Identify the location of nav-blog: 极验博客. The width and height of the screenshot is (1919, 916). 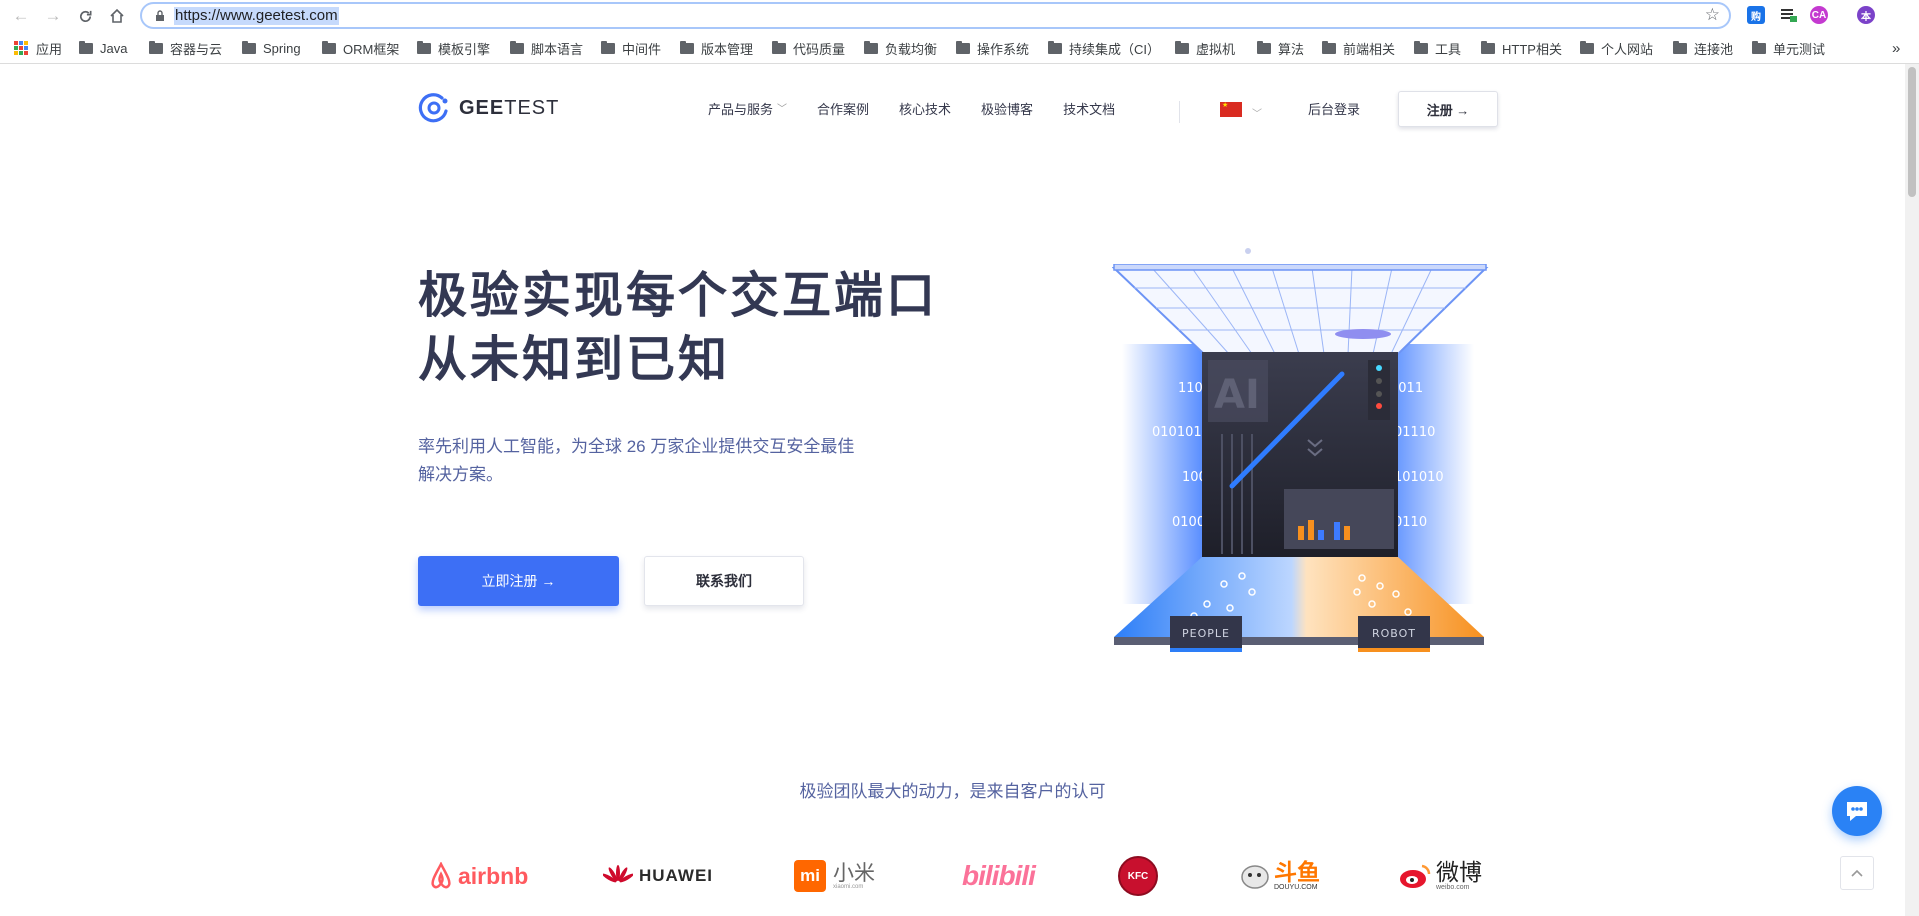
(1007, 110).